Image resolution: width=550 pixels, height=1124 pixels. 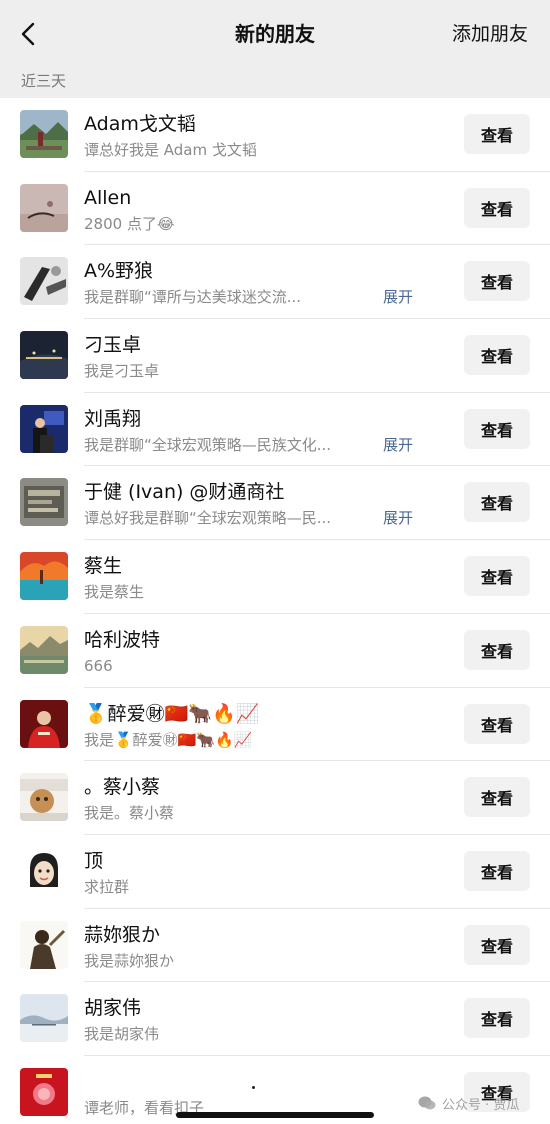 I want to click on list-item: 胡家伟 我是胡家伟 查看, so click(x=275, y=1019).